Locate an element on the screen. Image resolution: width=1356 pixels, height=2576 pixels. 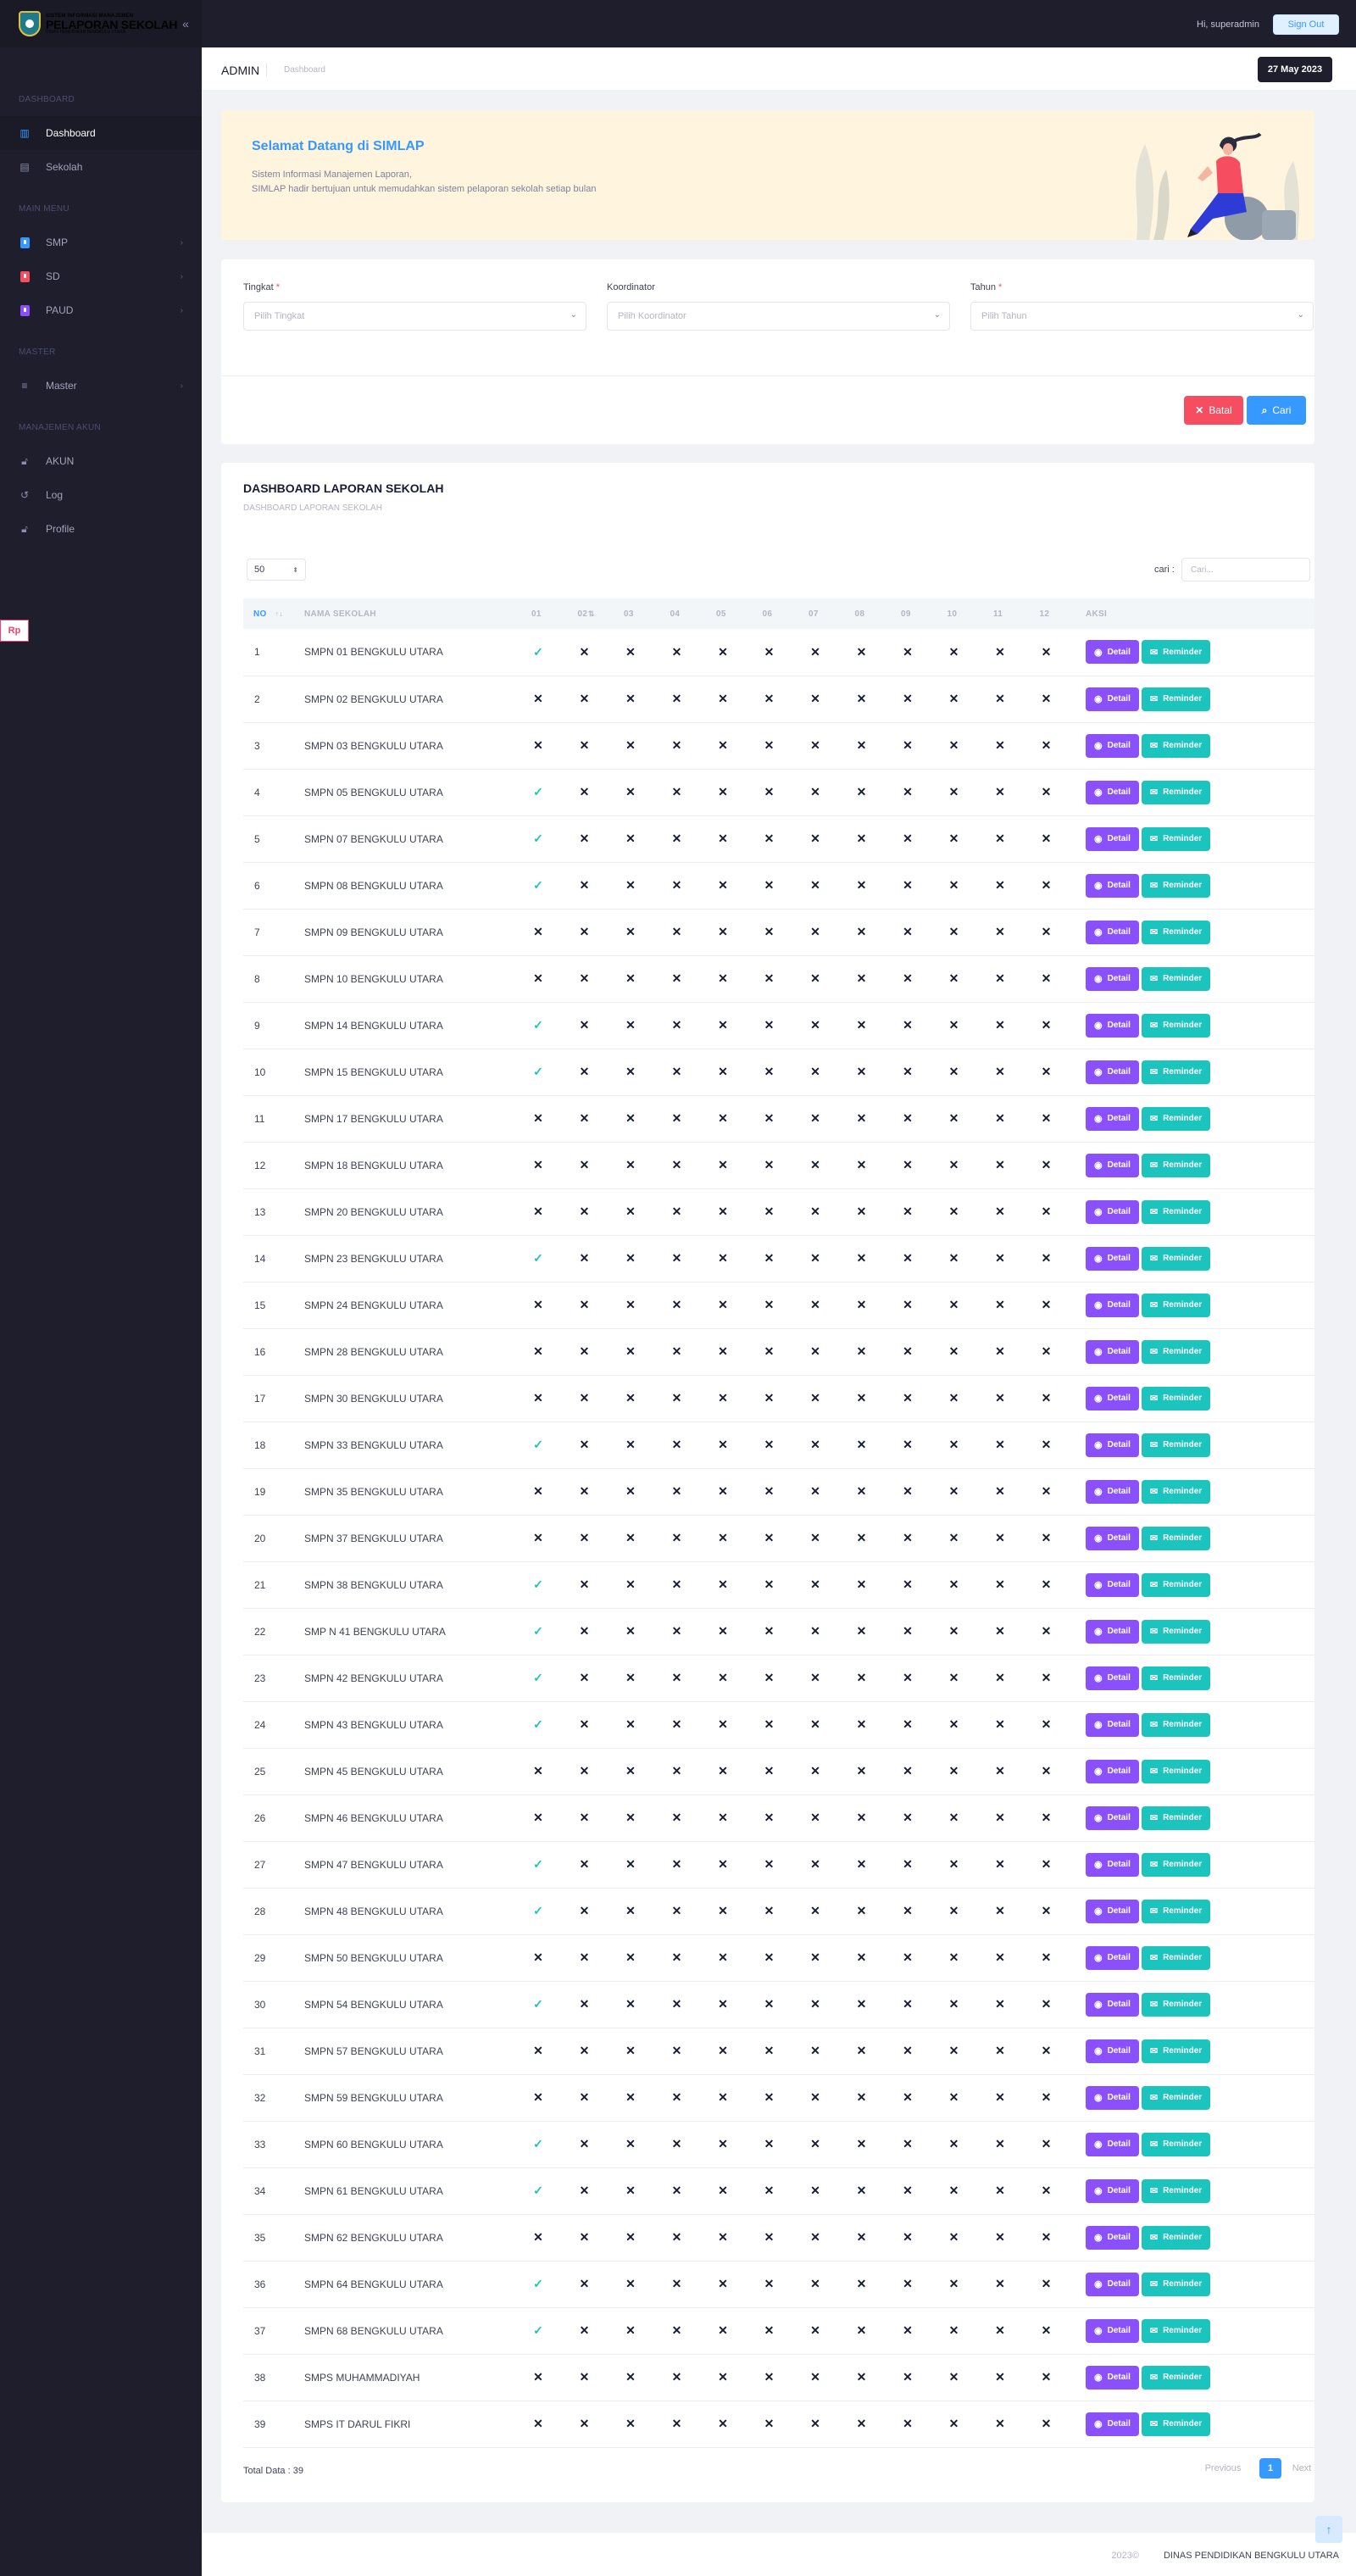
sidebar-item-sd: SD › is located at coordinates (101, 276).